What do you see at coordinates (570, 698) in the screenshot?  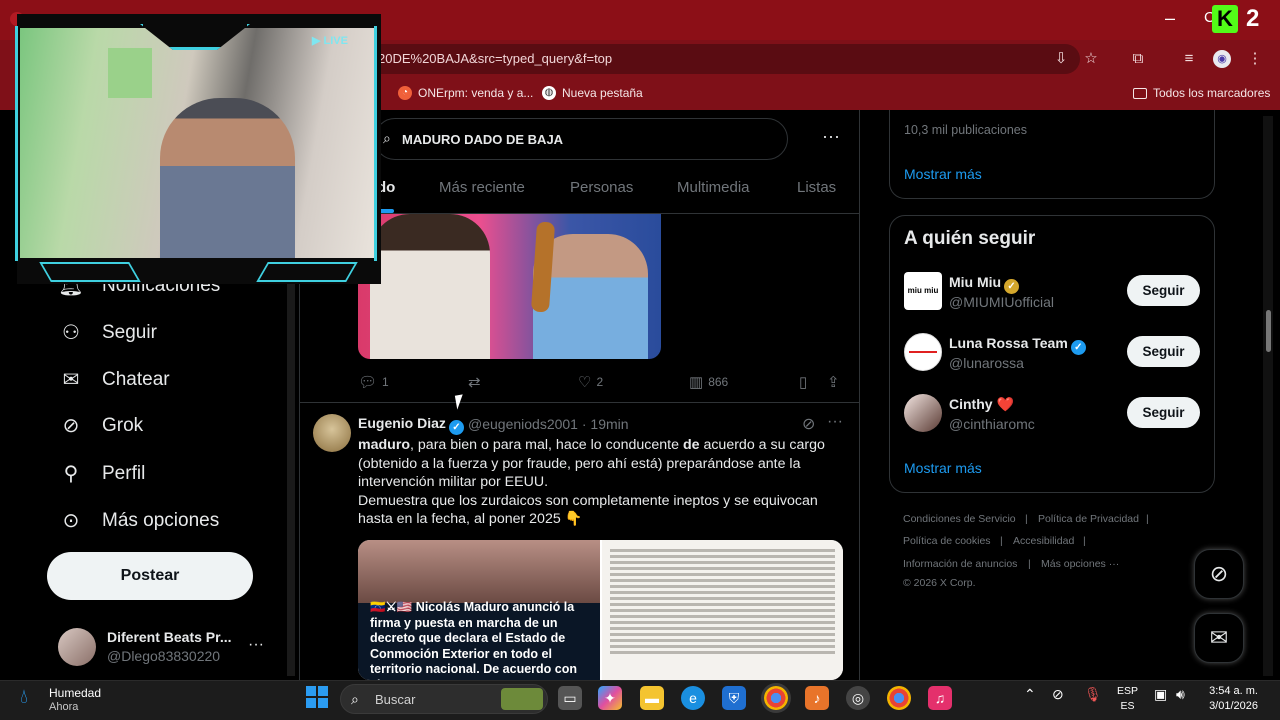 I see `task-view-icon: ▭` at bounding box center [570, 698].